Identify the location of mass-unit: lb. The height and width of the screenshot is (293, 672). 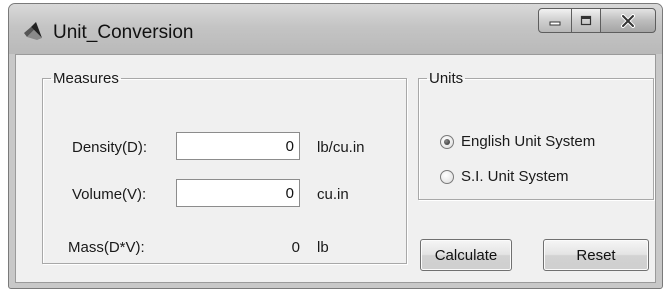
(323, 247).